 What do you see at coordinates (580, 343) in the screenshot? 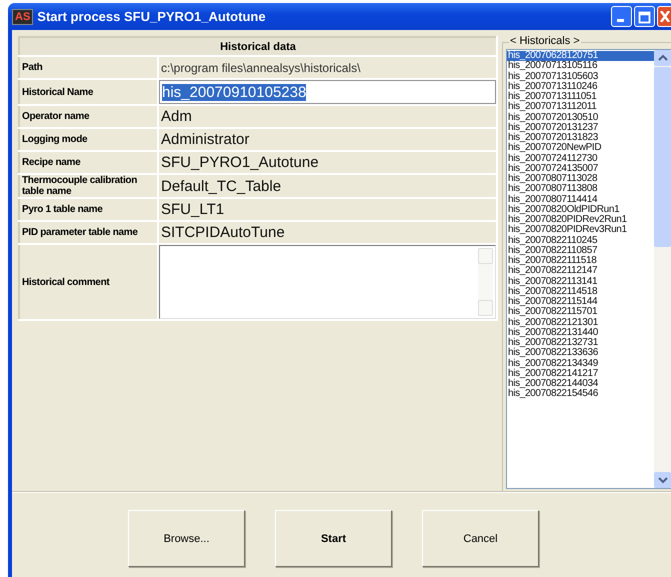
I see `list-item: his_20070822132731` at bounding box center [580, 343].